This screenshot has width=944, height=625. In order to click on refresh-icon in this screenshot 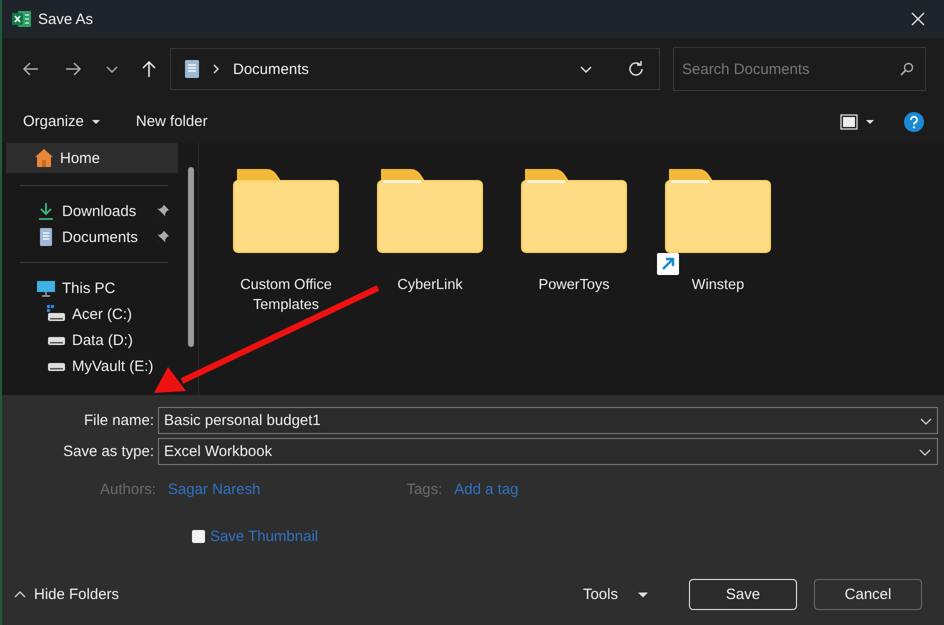, I will do `click(636, 69)`.